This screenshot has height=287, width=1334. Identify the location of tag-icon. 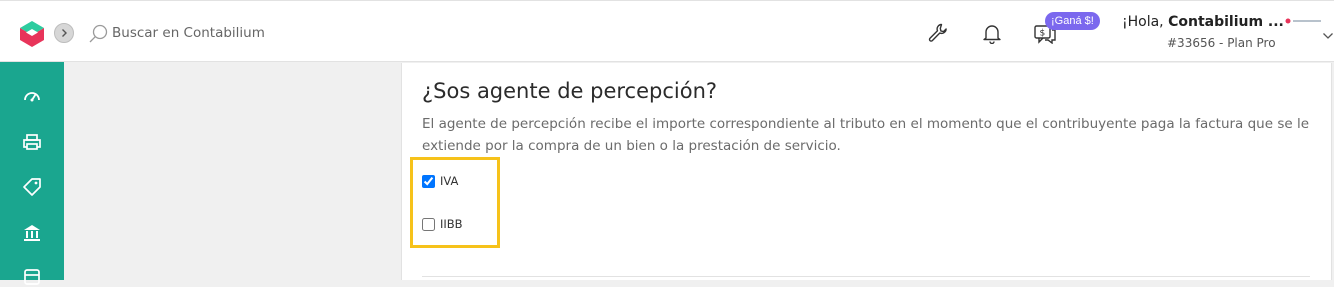
(32, 187).